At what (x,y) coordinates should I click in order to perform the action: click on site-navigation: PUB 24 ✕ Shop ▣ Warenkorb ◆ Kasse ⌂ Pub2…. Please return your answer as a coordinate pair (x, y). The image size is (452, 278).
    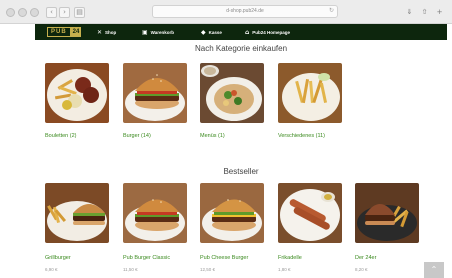
    Looking at the image, I should click on (241, 32).